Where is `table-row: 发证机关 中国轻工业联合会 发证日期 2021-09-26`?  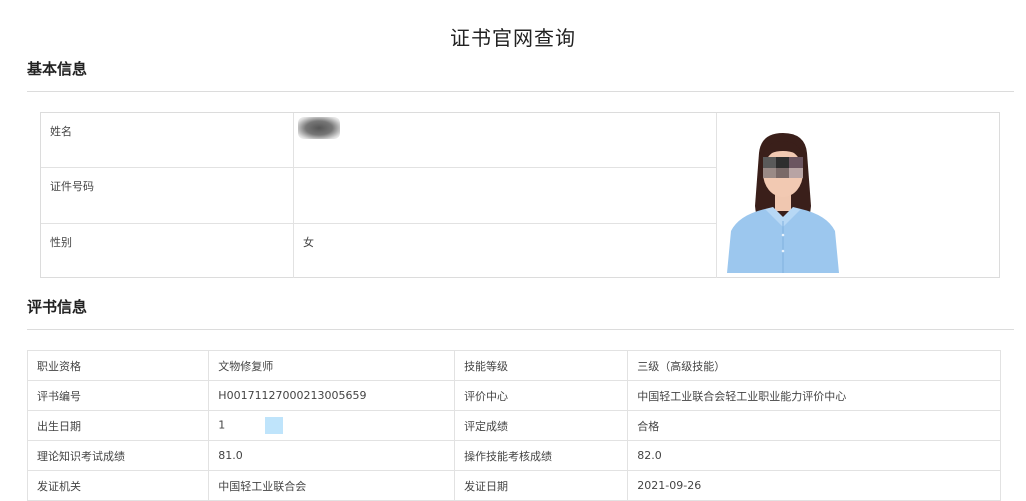
table-row: 发证机关 中国轻工业联合会 发证日期 2021-09-26 is located at coordinates (513, 485).